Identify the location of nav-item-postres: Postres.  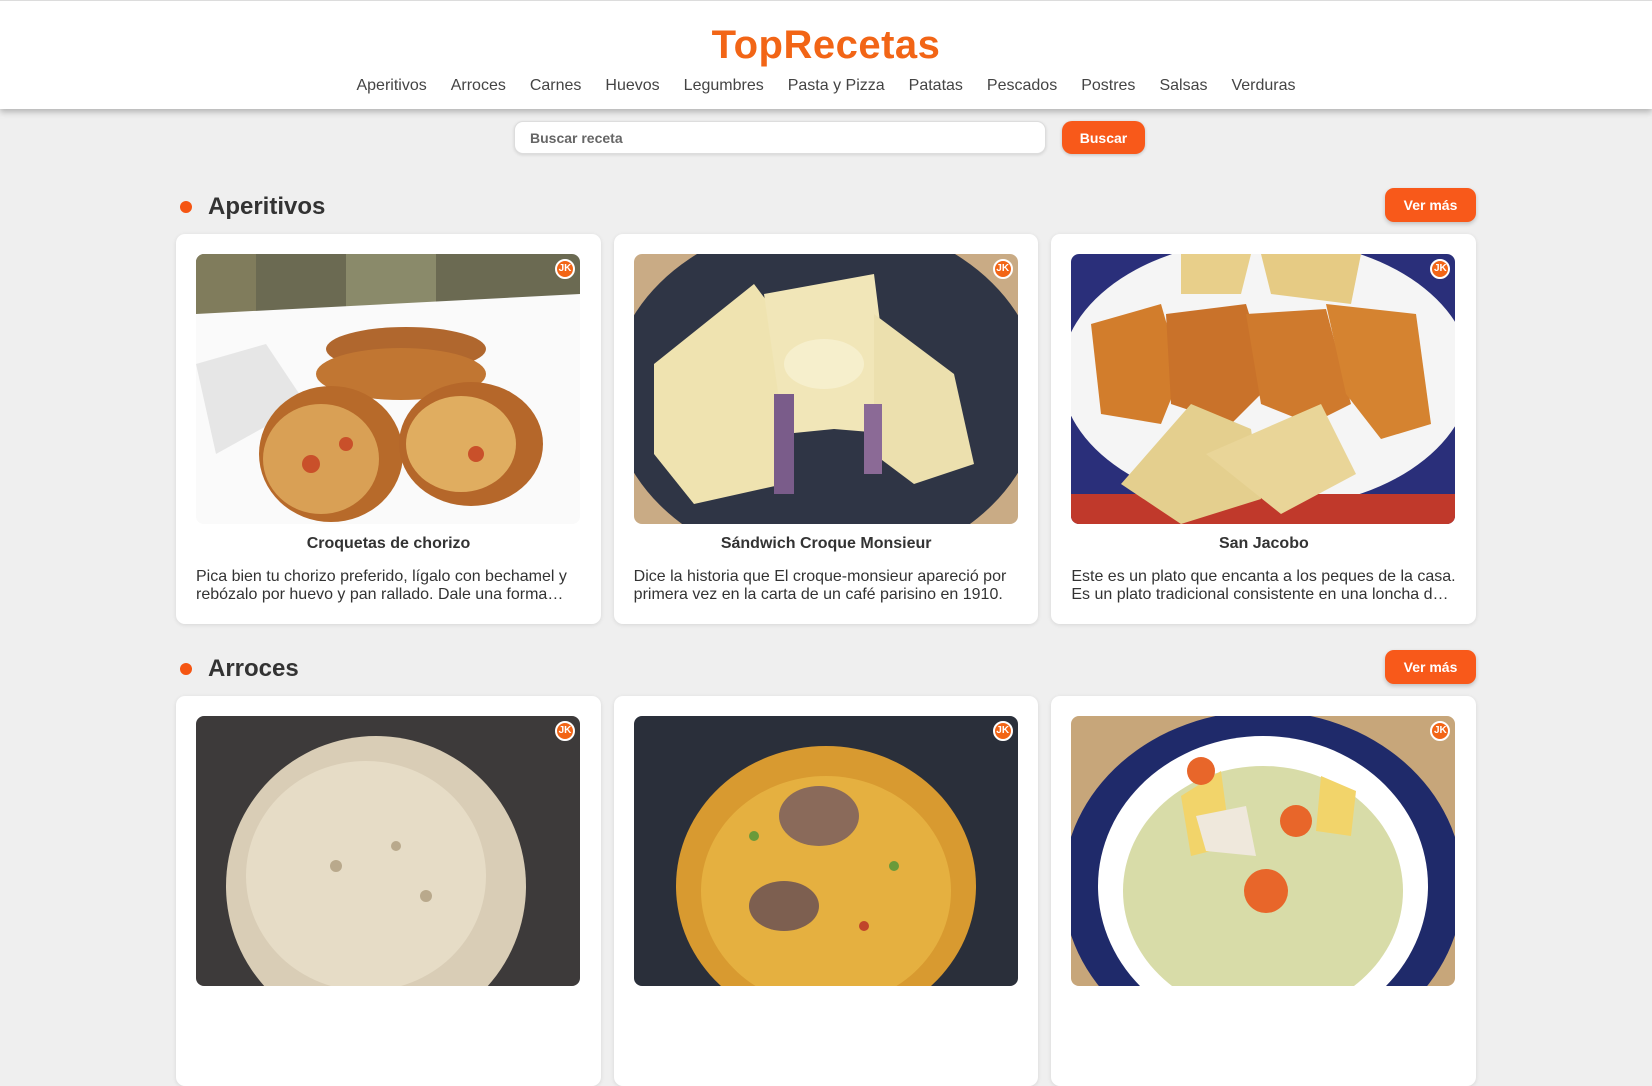
(1108, 86).